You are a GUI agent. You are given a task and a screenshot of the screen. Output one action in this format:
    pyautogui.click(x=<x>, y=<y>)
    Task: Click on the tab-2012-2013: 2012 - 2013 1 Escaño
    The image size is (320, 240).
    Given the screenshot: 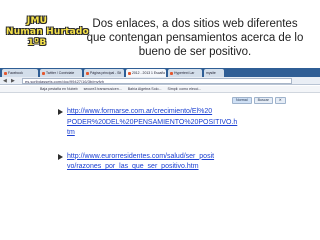 What is the action you would take?
    pyautogui.click(x=146, y=73)
    